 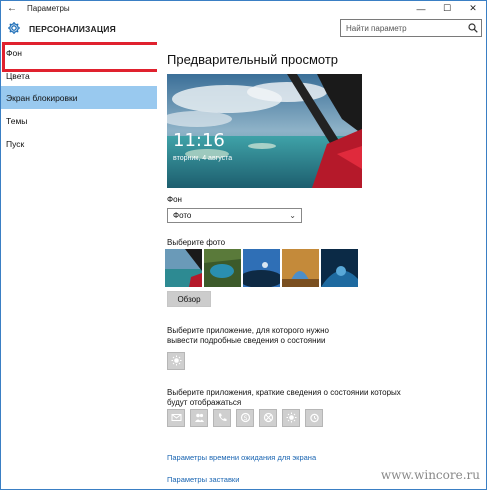 What do you see at coordinates (241, 457) in the screenshot?
I see `screen-timeout-settings-link: Параметры времени ожидания для экрана` at bounding box center [241, 457].